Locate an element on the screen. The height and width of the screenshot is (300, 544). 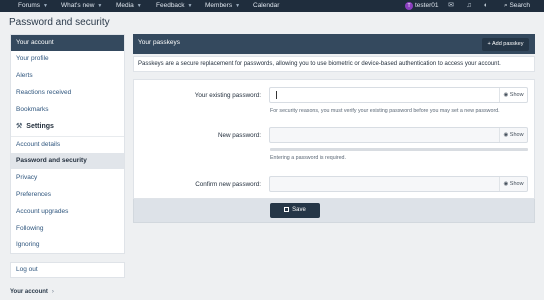
nav-whats-new: What's new ▼ is located at coordinates (81, 6).